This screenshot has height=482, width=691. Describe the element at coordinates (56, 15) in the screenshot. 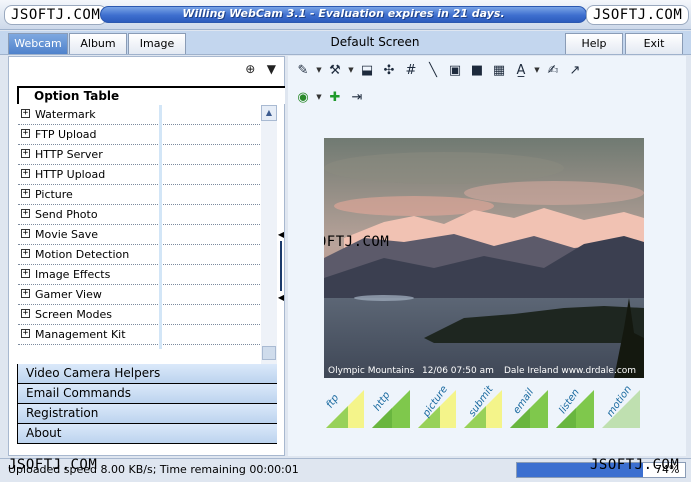

I see `watermark-left: JSOFTJ.COM` at that location.